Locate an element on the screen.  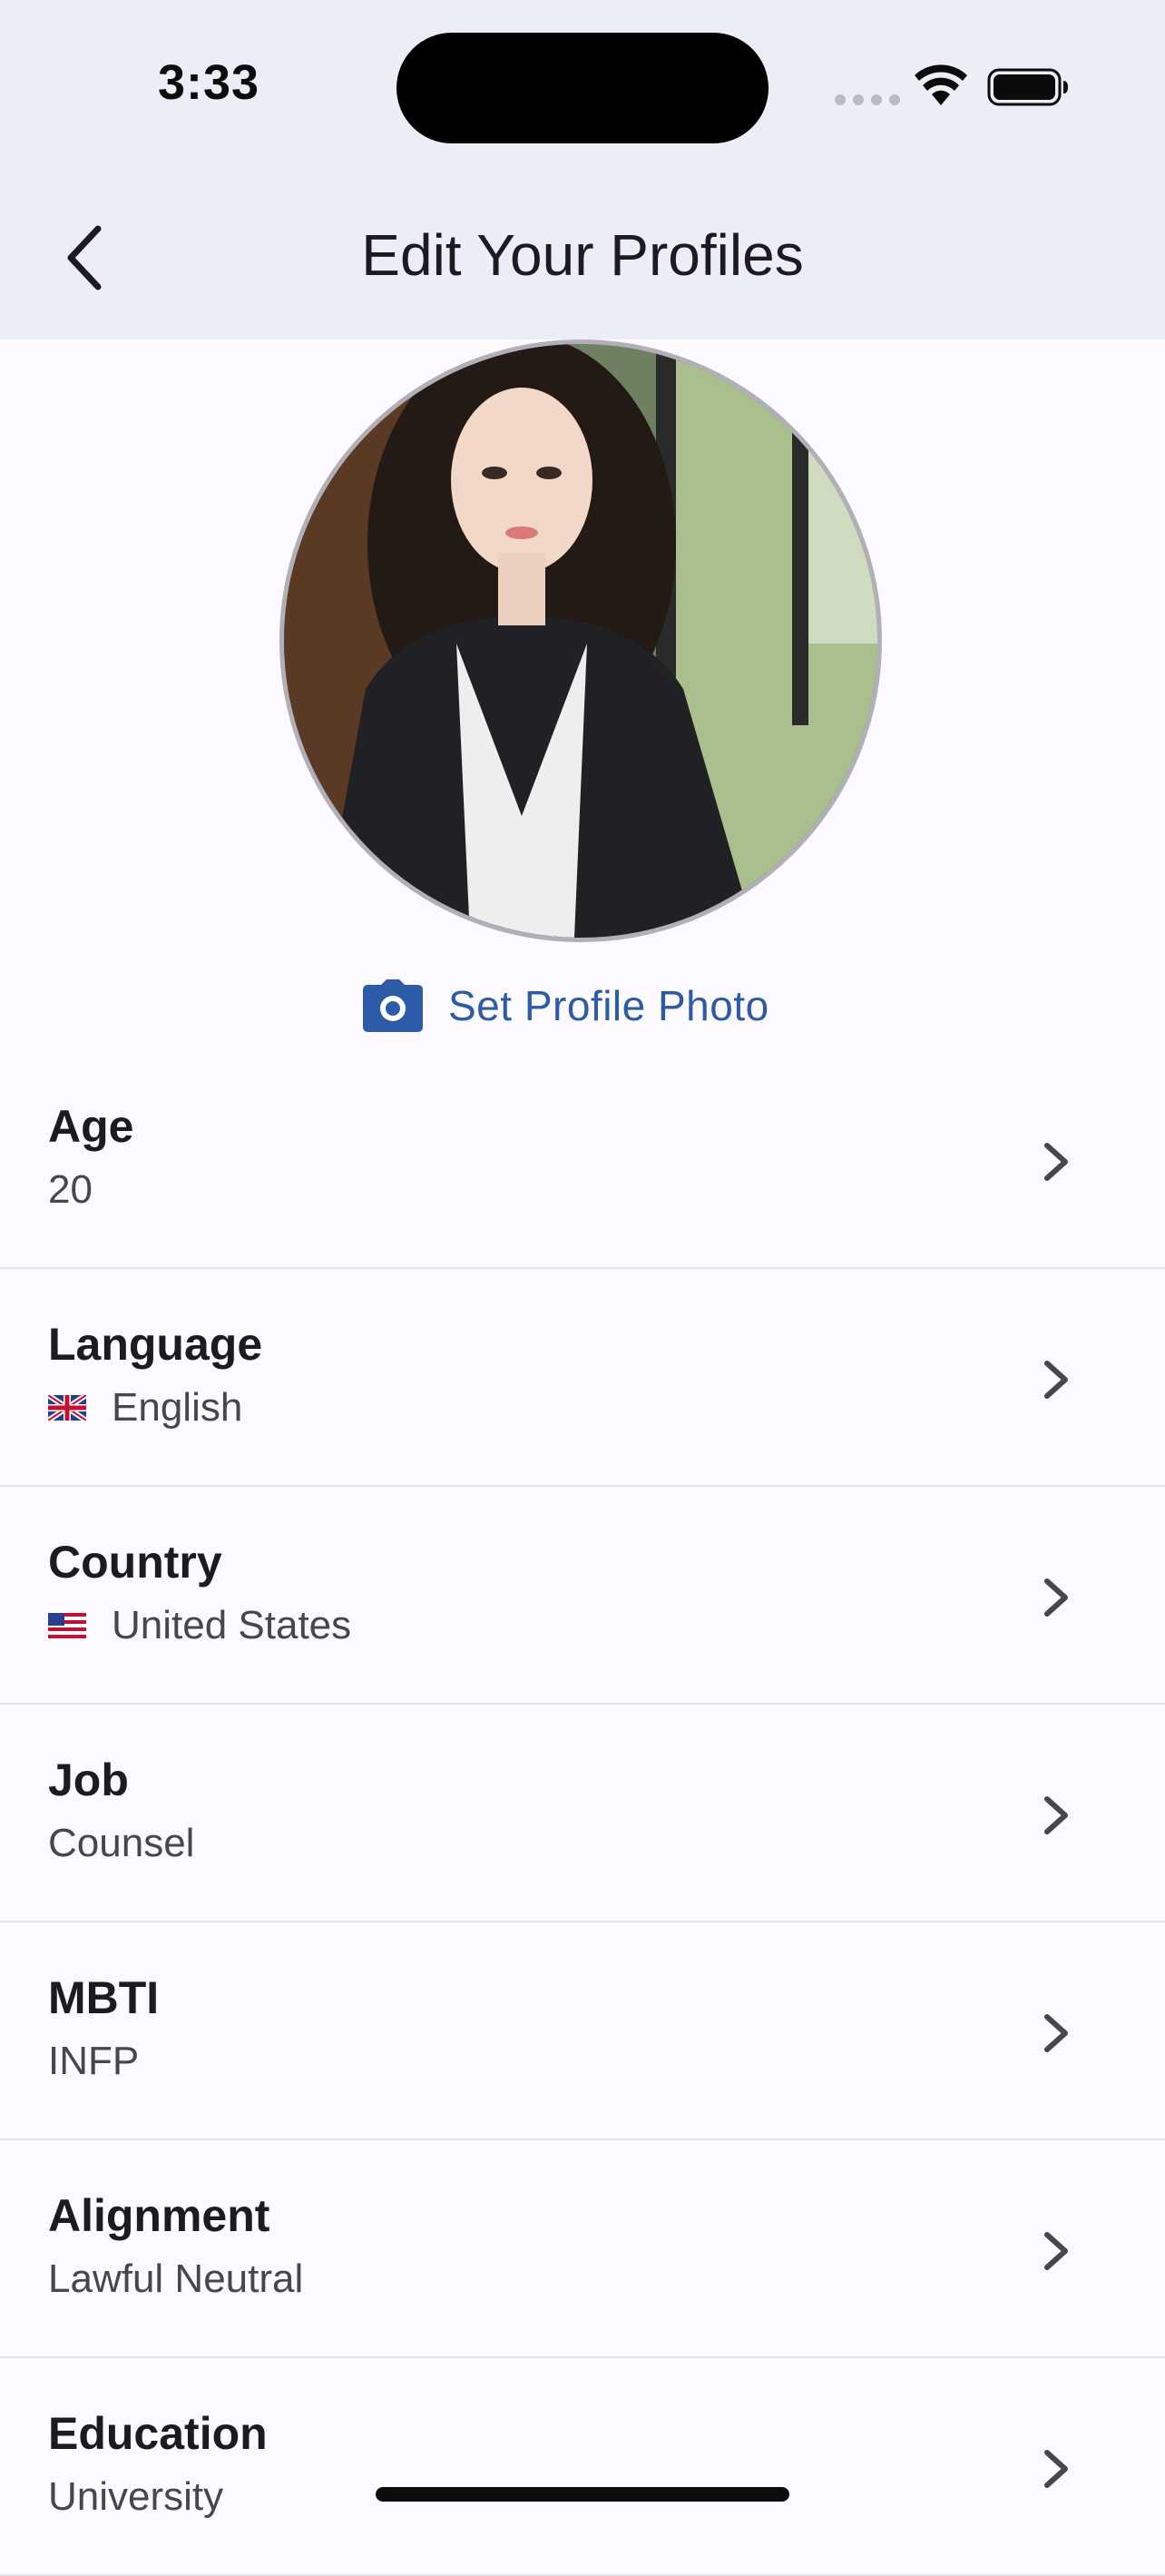
row-value-text: United States is located at coordinates (232, 1625).